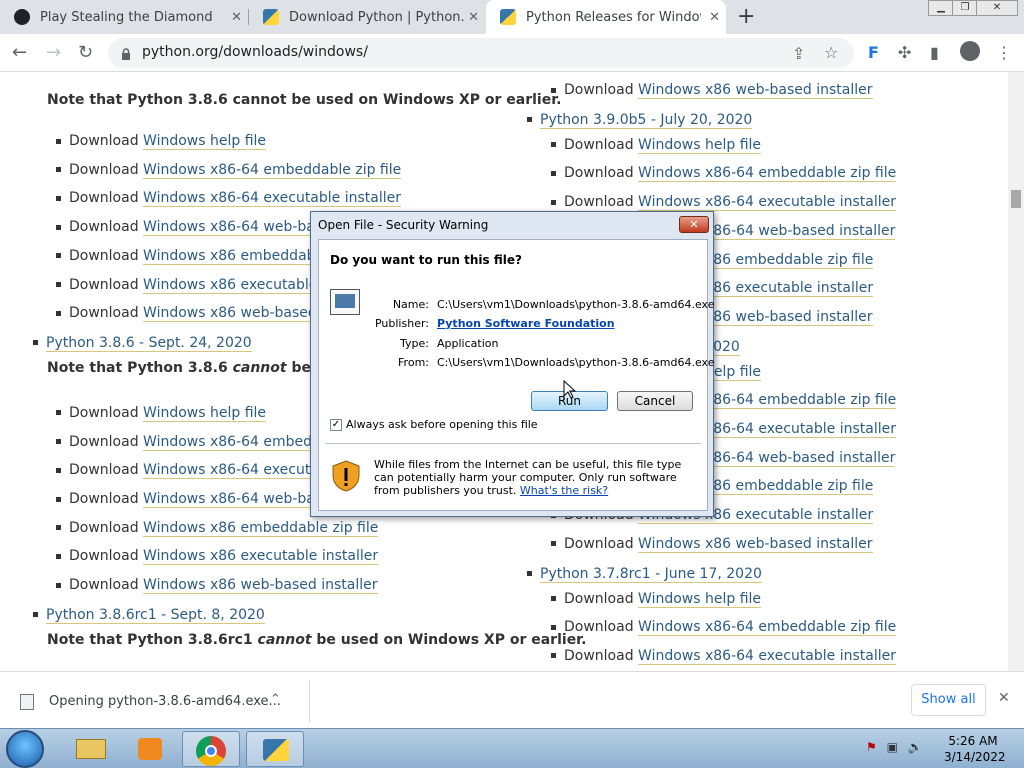  Describe the element at coordinates (1016, 199) in the screenshot. I see `scrollbar-thumb` at that location.